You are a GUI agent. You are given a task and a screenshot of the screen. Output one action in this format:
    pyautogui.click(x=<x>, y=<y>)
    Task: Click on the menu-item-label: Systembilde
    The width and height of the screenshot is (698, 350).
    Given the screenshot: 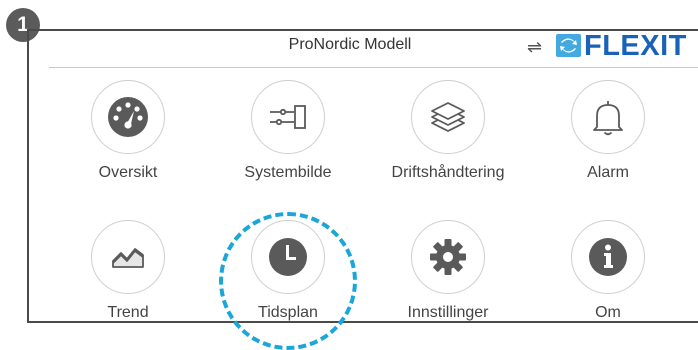 What is the action you would take?
    pyautogui.click(x=288, y=172)
    